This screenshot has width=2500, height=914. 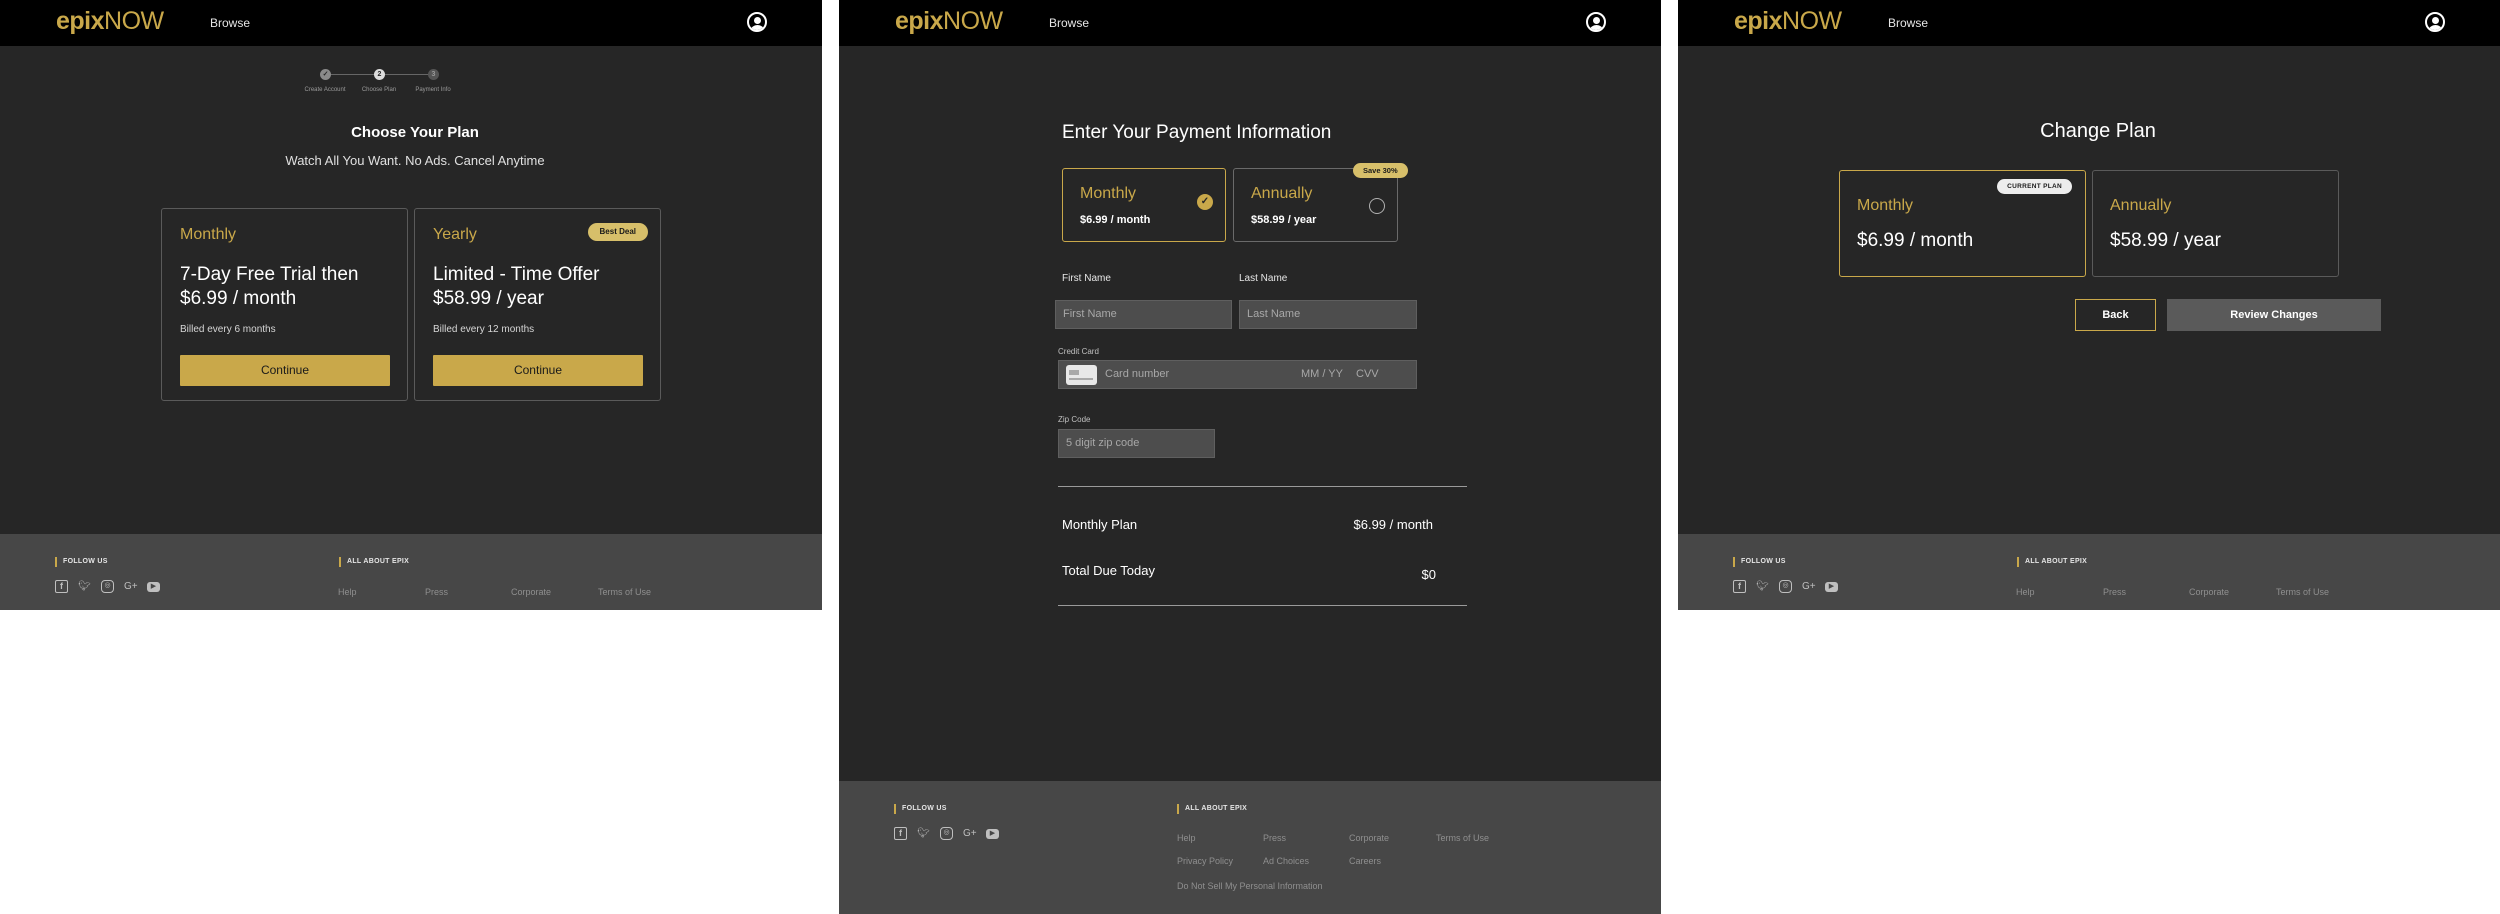 I want to click on credit-card-field: Card number MM / YY CVV, so click(x=1237, y=374).